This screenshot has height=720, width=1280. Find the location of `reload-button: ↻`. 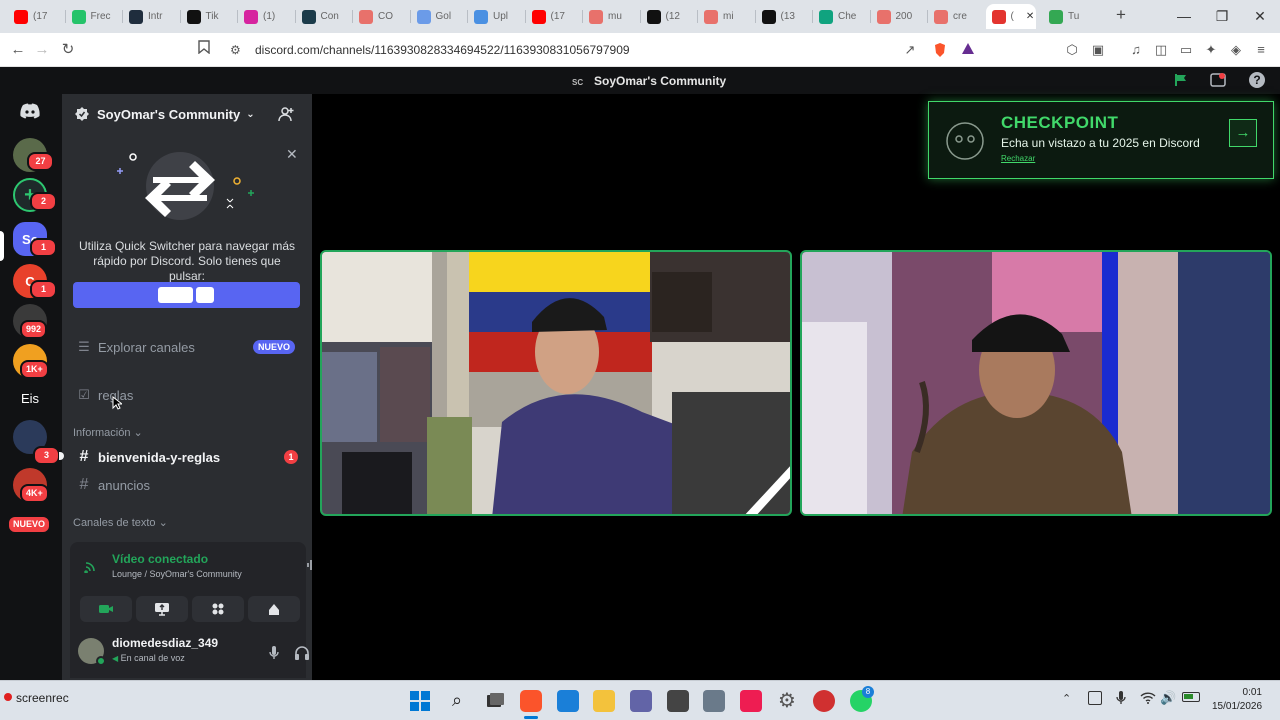

reload-button: ↻ is located at coordinates (68, 50).